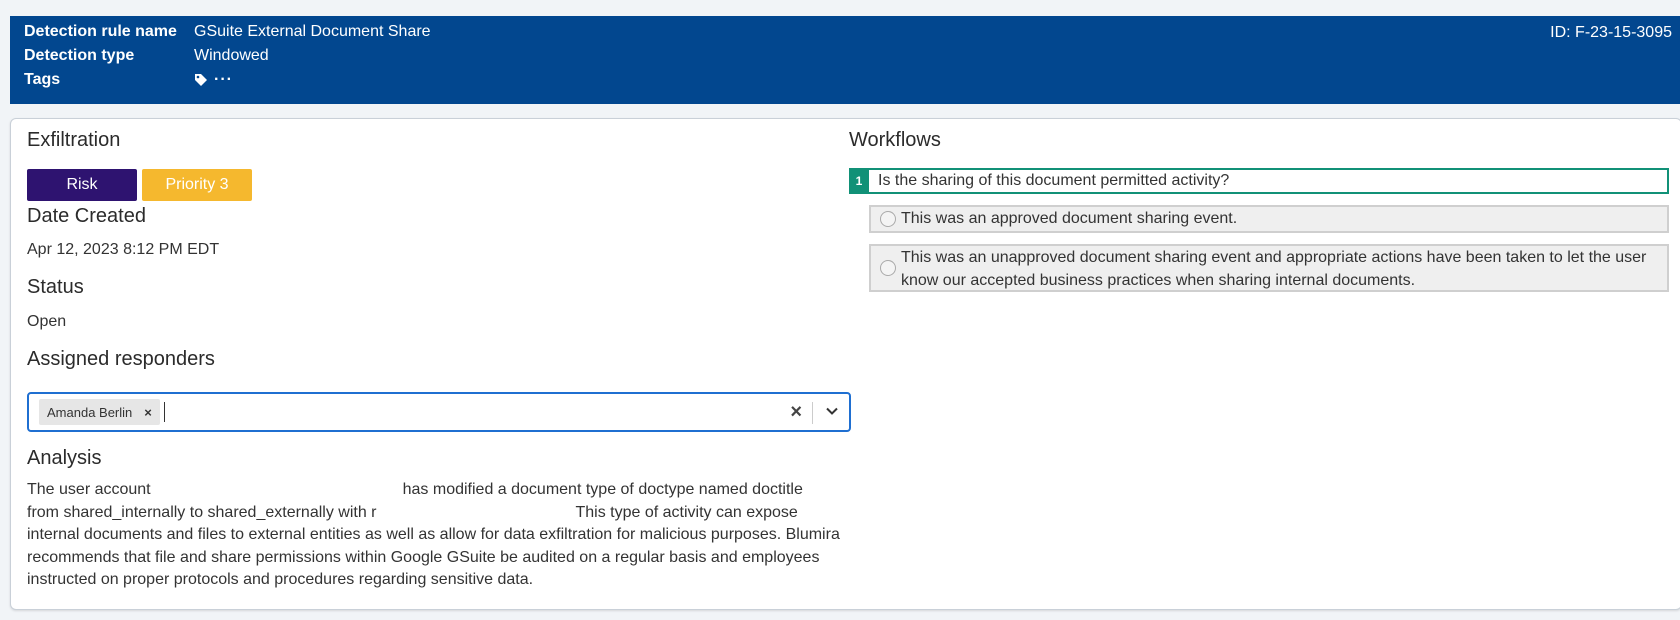 The image size is (1680, 620). Describe the element at coordinates (82, 185) in the screenshot. I see `risk-badge: Risk` at that location.